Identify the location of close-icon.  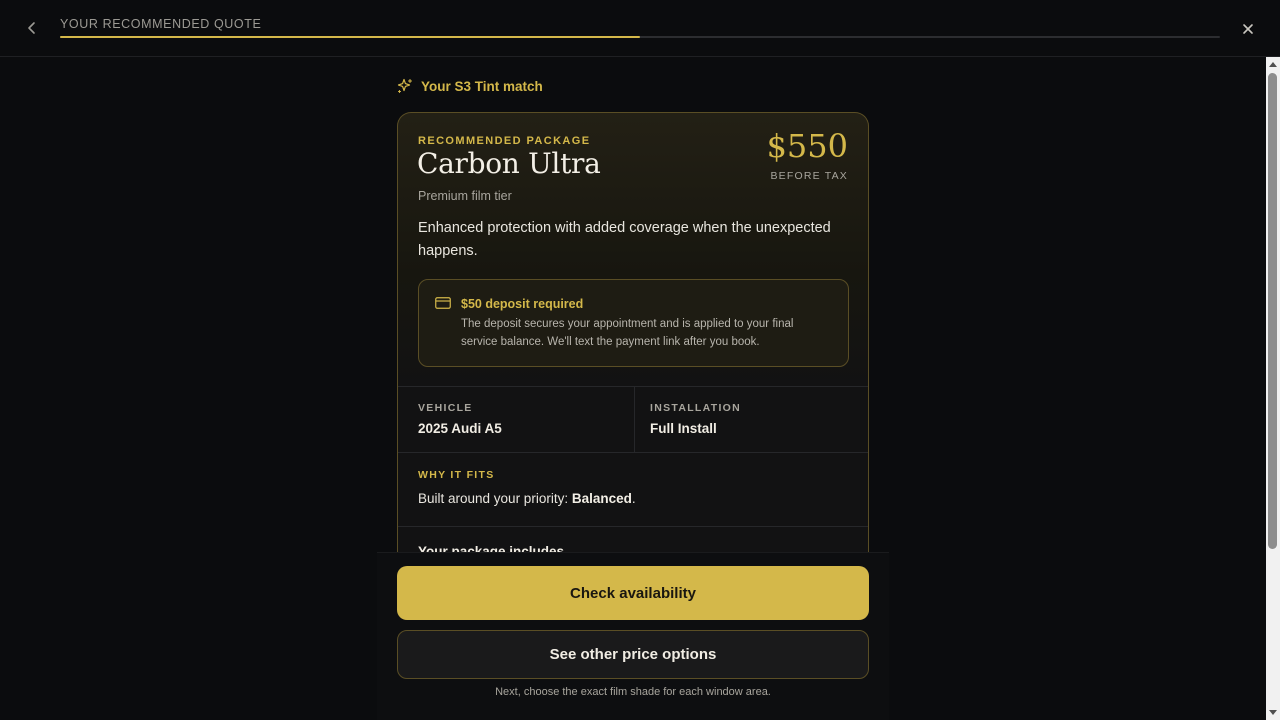
(1248, 29).